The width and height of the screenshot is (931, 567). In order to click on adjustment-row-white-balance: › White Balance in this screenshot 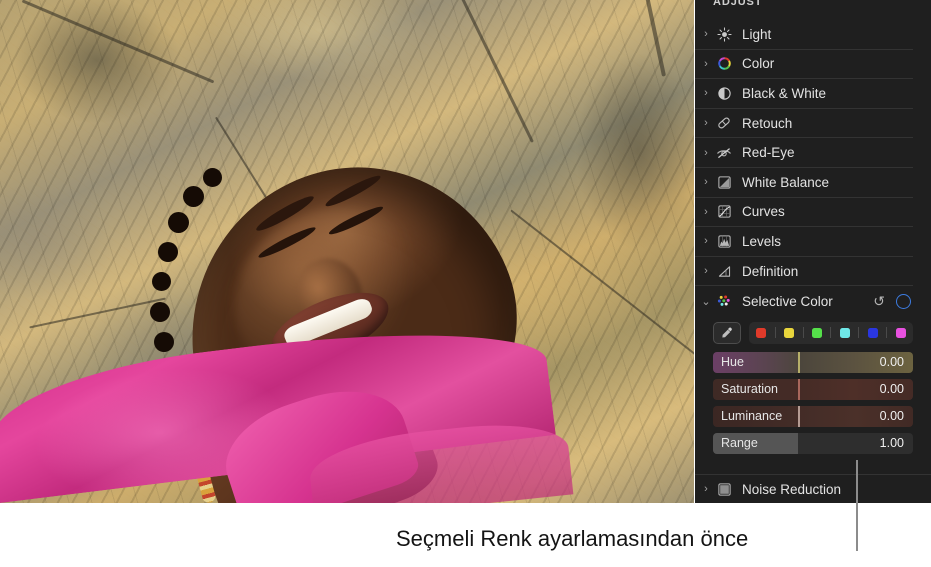, I will do `click(804, 183)`.